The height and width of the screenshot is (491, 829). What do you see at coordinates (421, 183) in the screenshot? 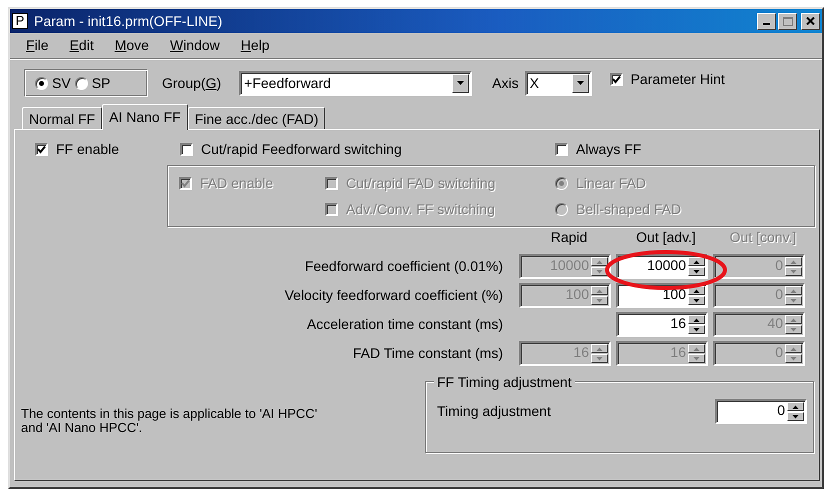
I see `checkbox-label: Cut/rapid FAD switching` at bounding box center [421, 183].